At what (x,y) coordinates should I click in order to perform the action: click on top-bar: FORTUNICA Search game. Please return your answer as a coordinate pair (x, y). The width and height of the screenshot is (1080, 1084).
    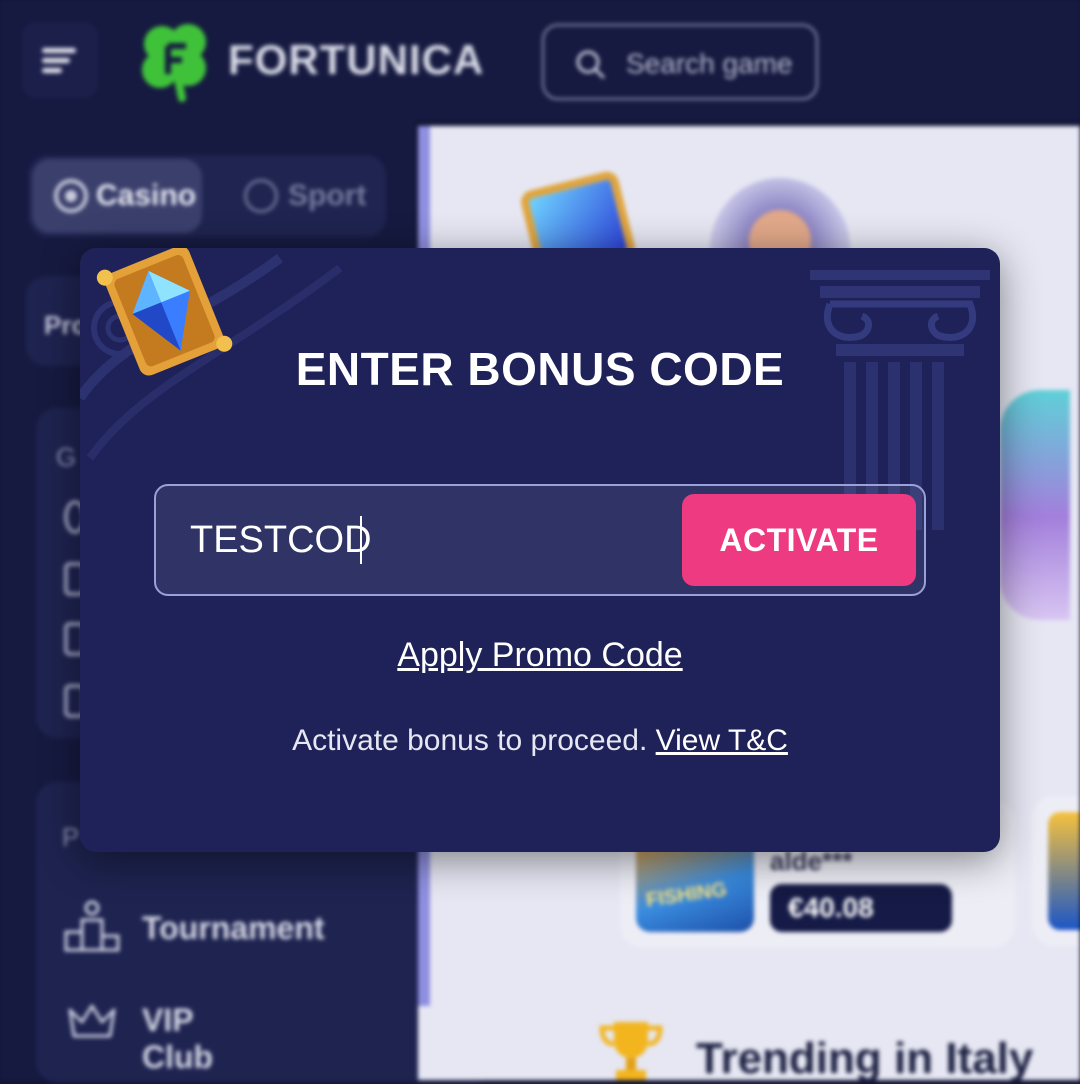
    Looking at the image, I should click on (540, 60).